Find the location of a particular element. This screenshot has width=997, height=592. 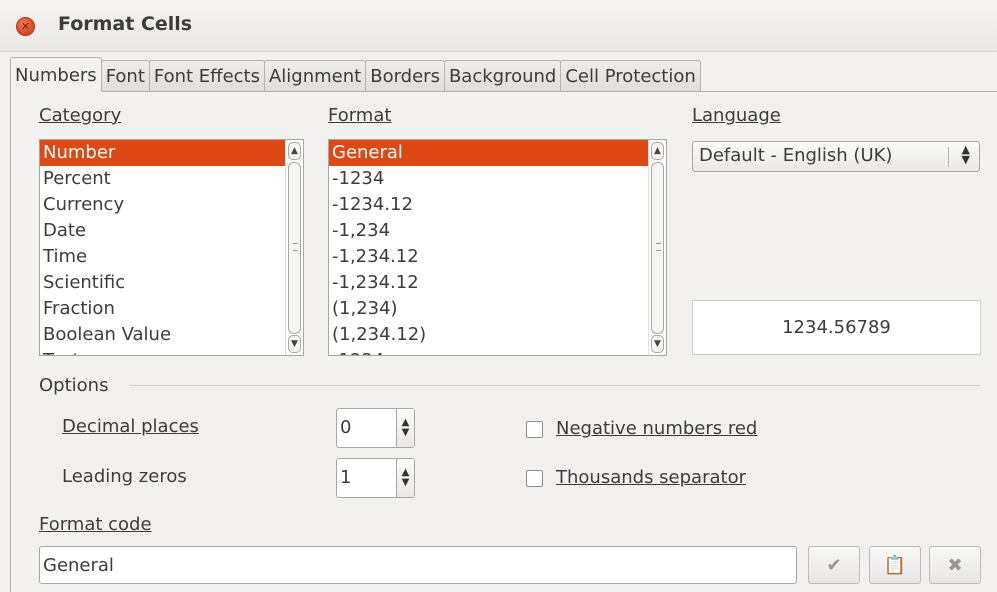

format-scrollbar: ▲ ▼ is located at coordinates (657, 247).